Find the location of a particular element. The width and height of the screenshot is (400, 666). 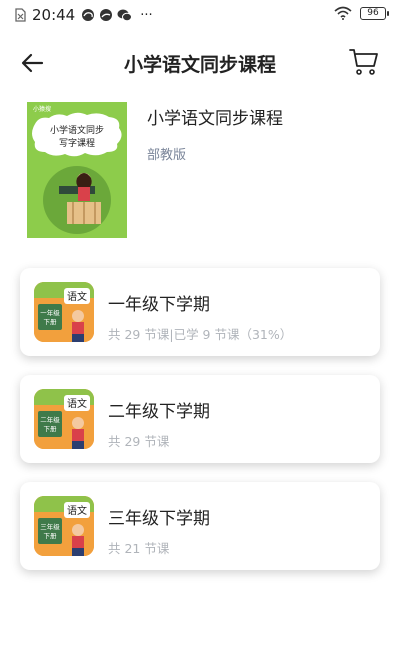

course-edition: 部教版 is located at coordinates (167, 155).